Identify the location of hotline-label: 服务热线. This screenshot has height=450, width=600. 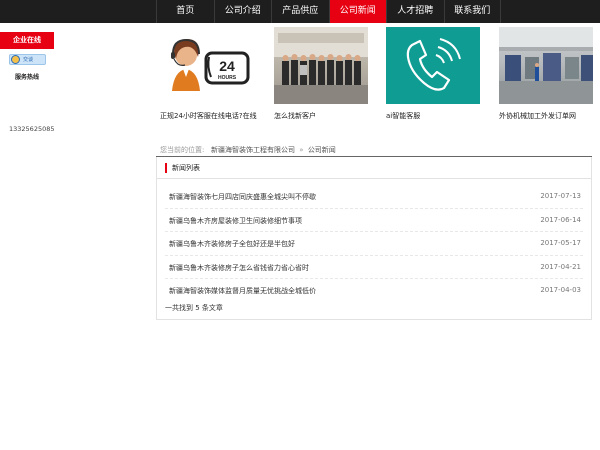
(27, 77).